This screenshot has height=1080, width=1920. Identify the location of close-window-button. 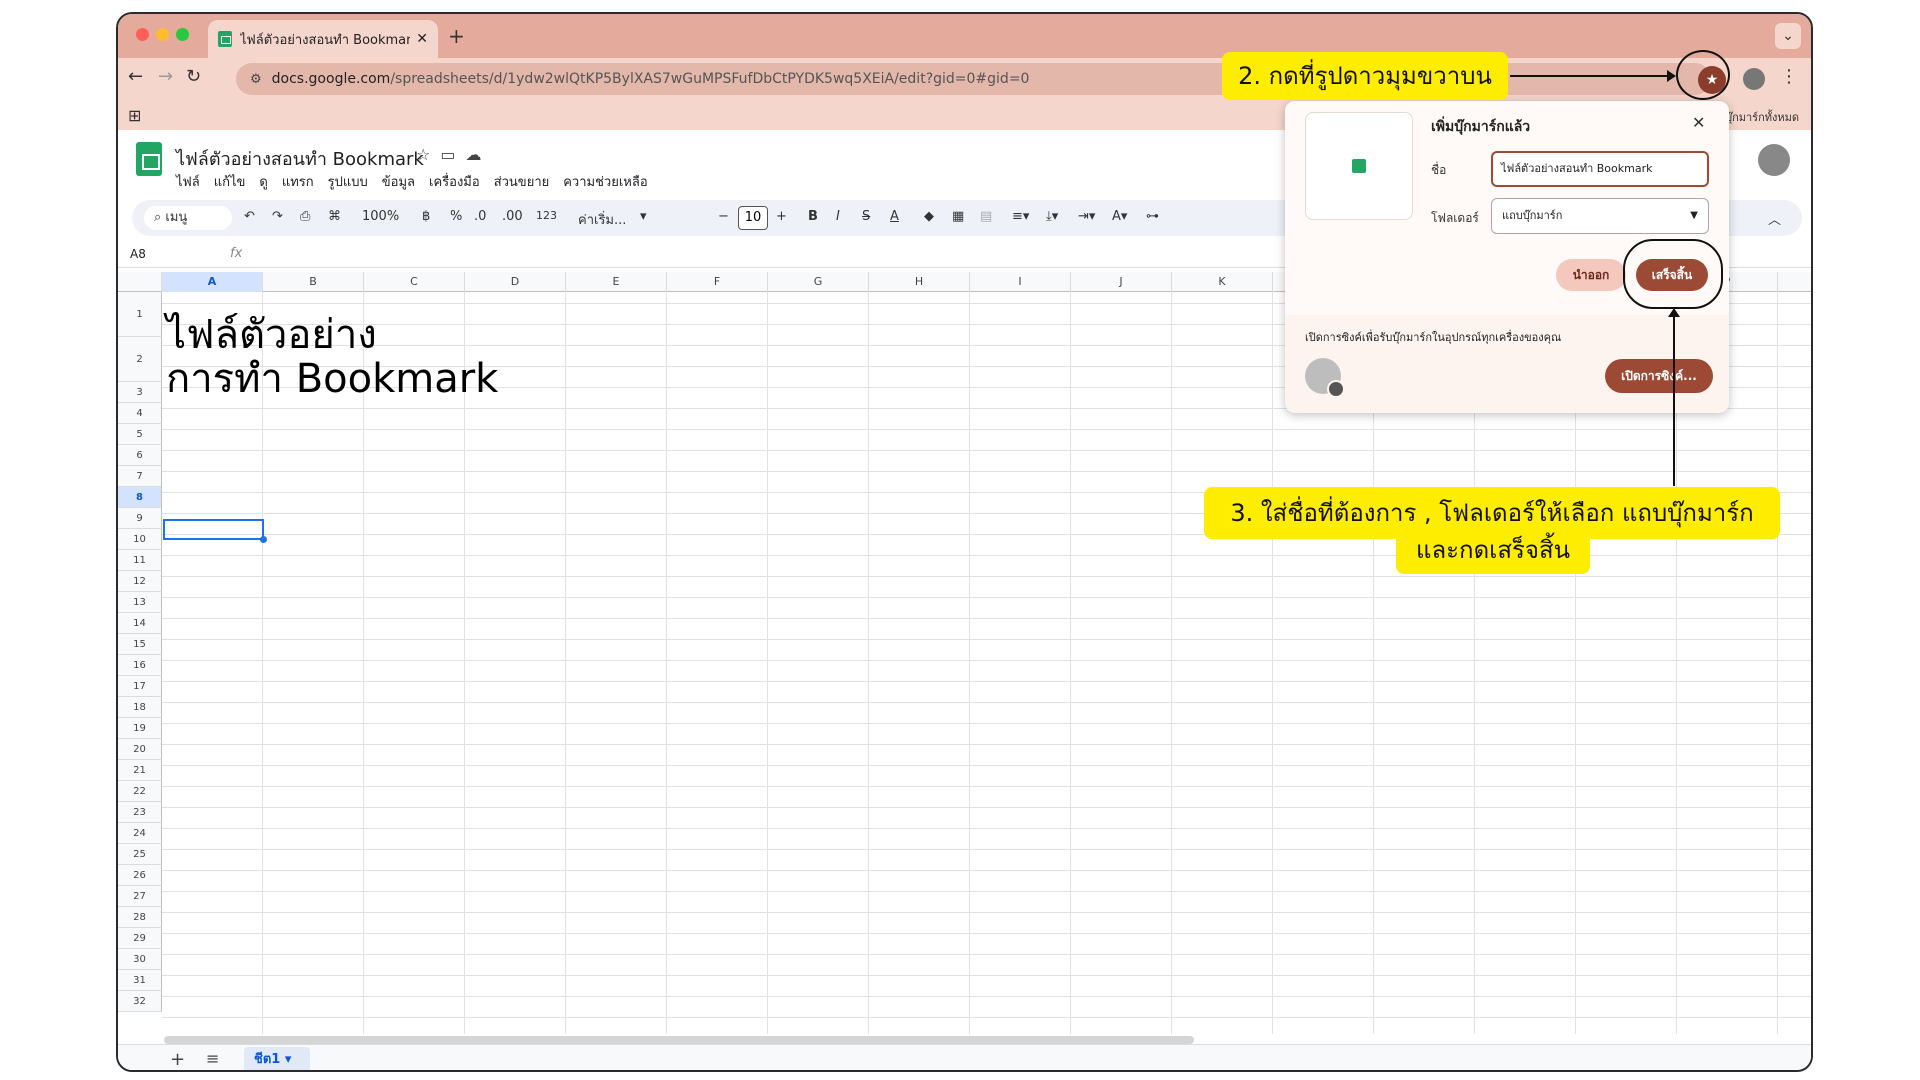
(142, 34).